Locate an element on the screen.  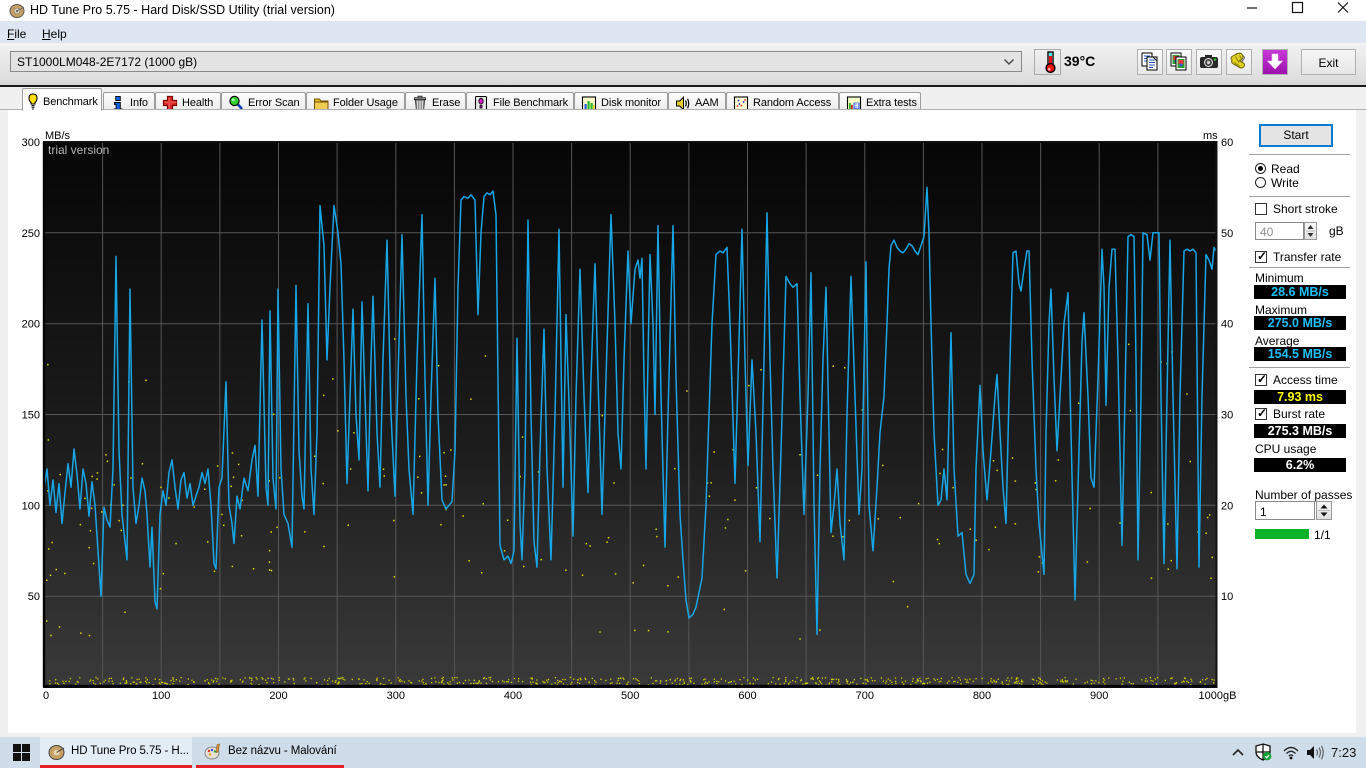
svg-text: 800 is located at coordinates (982, 696).